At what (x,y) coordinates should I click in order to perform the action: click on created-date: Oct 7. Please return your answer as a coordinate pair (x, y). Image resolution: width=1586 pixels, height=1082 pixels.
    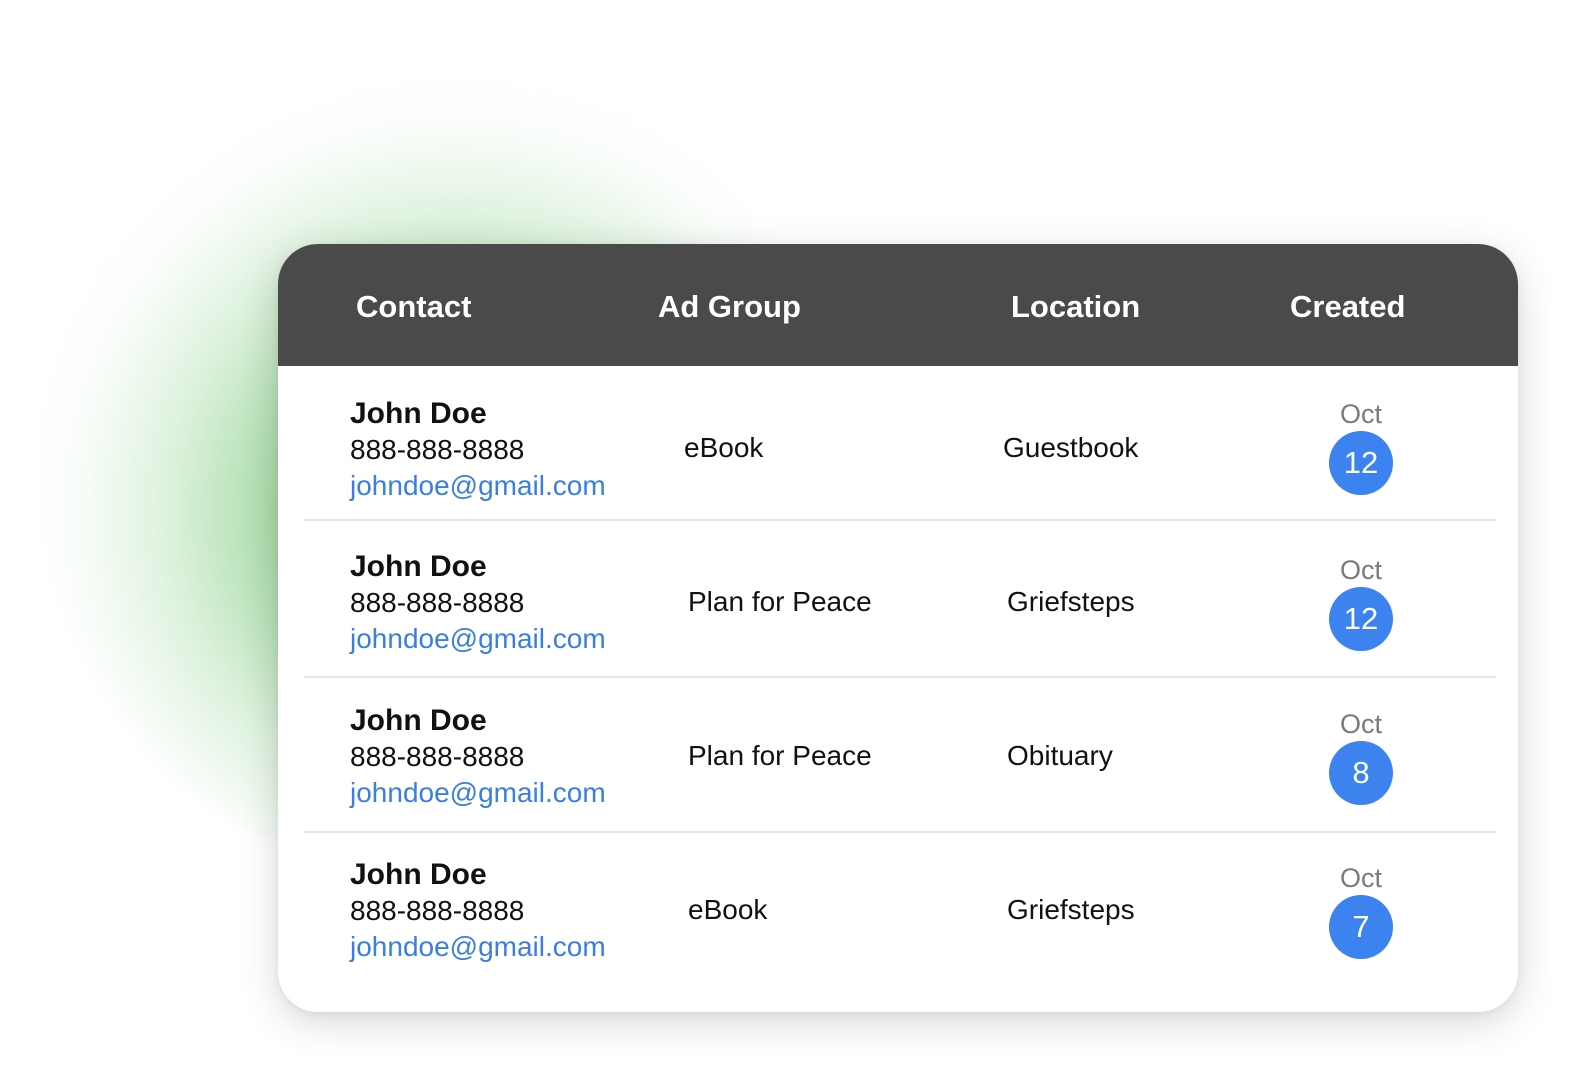
    Looking at the image, I should click on (1361, 911).